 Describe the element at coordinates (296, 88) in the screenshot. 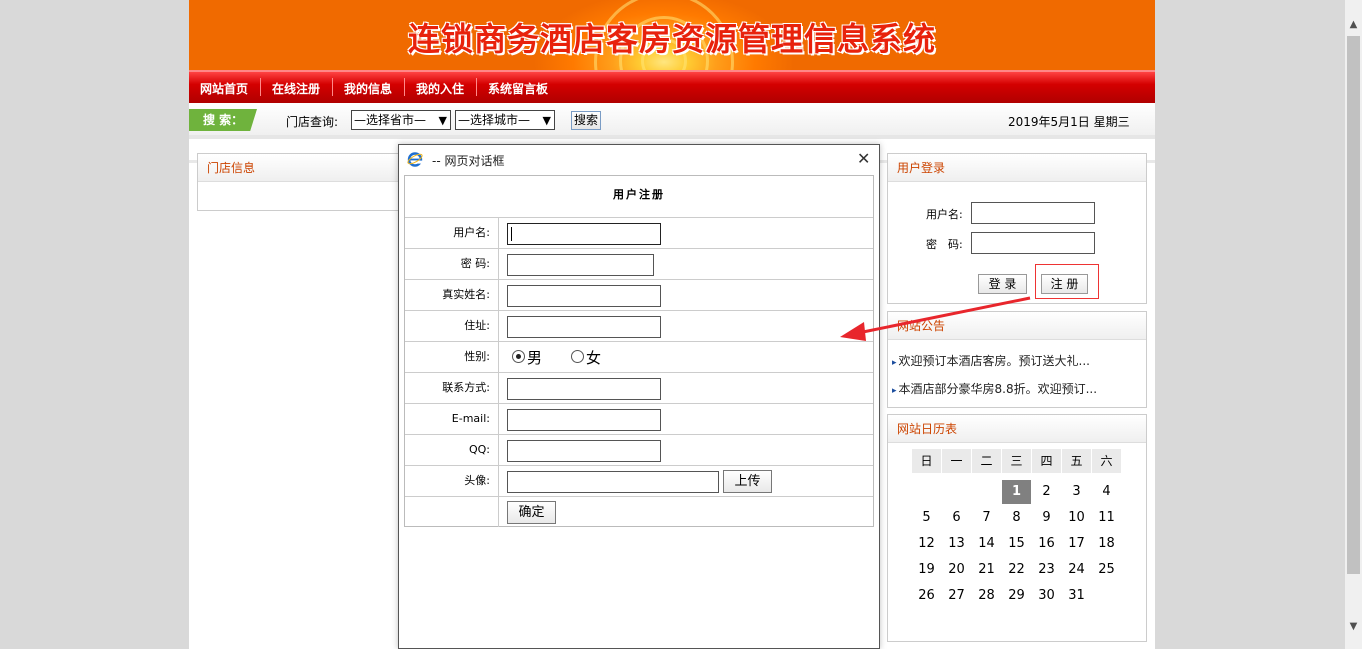

I see `nav-register: 在线注册` at that location.